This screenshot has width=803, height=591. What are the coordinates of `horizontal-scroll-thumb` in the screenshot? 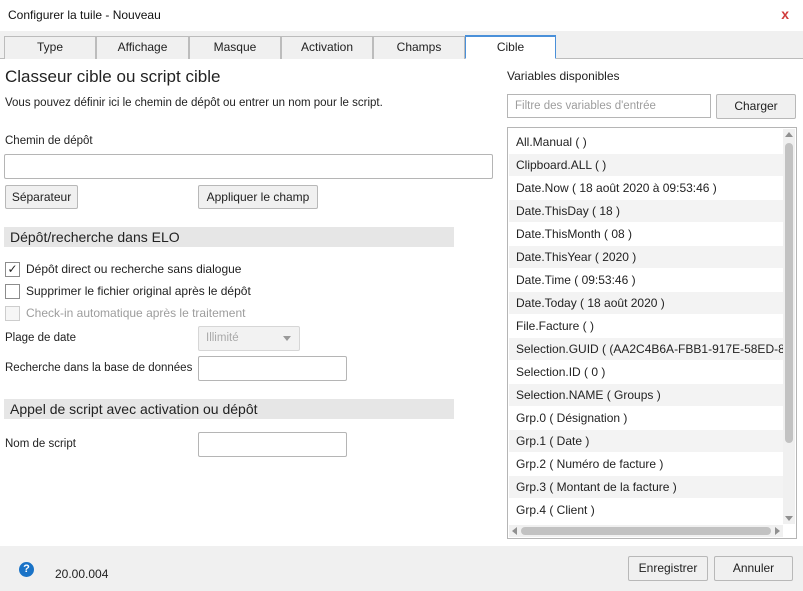 It's located at (646, 531).